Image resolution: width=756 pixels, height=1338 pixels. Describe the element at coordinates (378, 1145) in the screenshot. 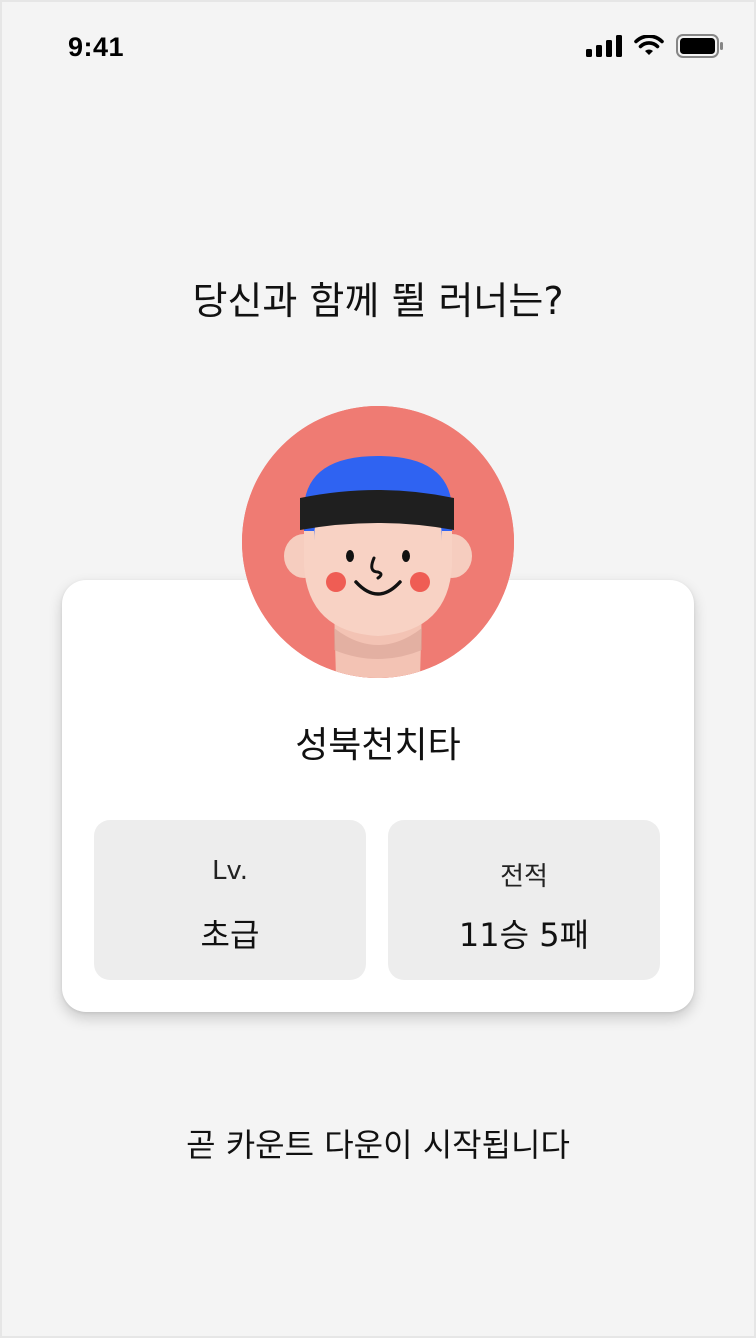

I see `countdown-message: 곧 카운트 다운이 시작됩니다` at that location.